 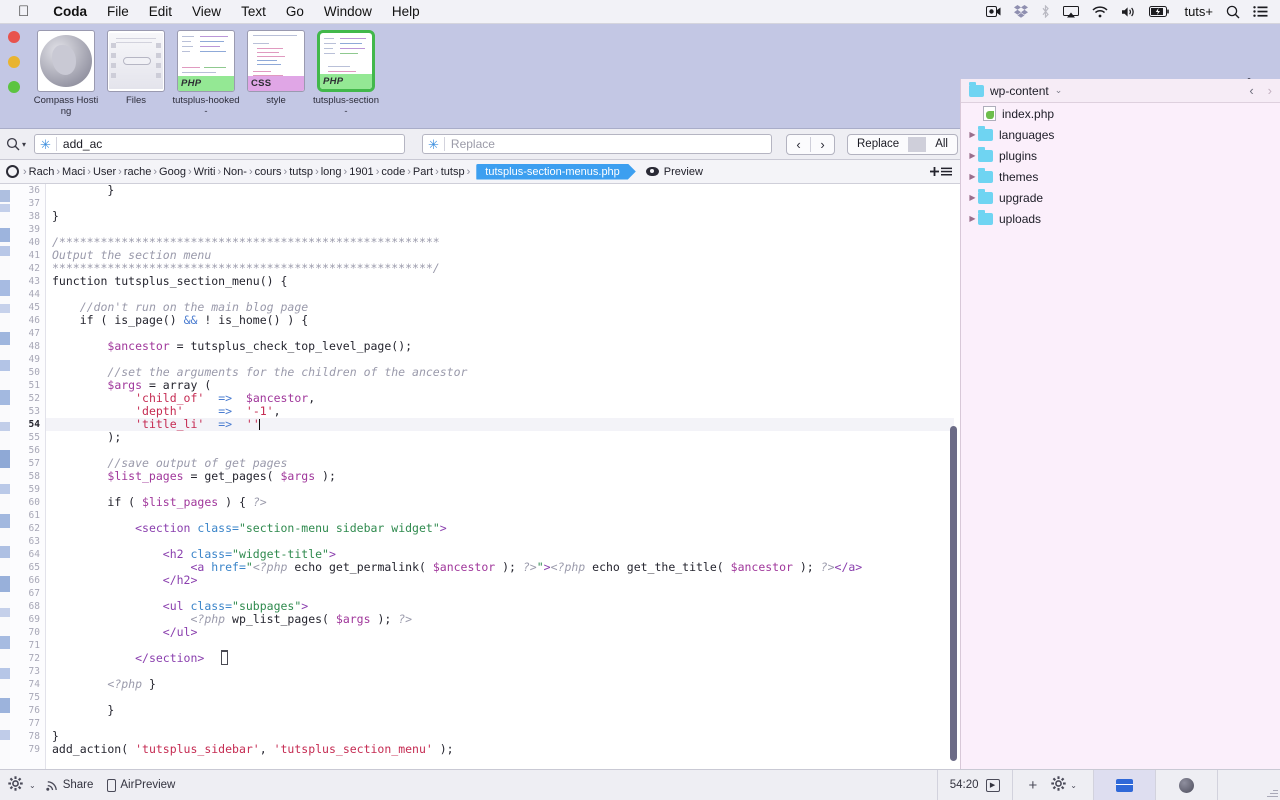 What do you see at coordinates (141, 785) in the screenshot?
I see `airpreview-button: AirPreview` at bounding box center [141, 785].